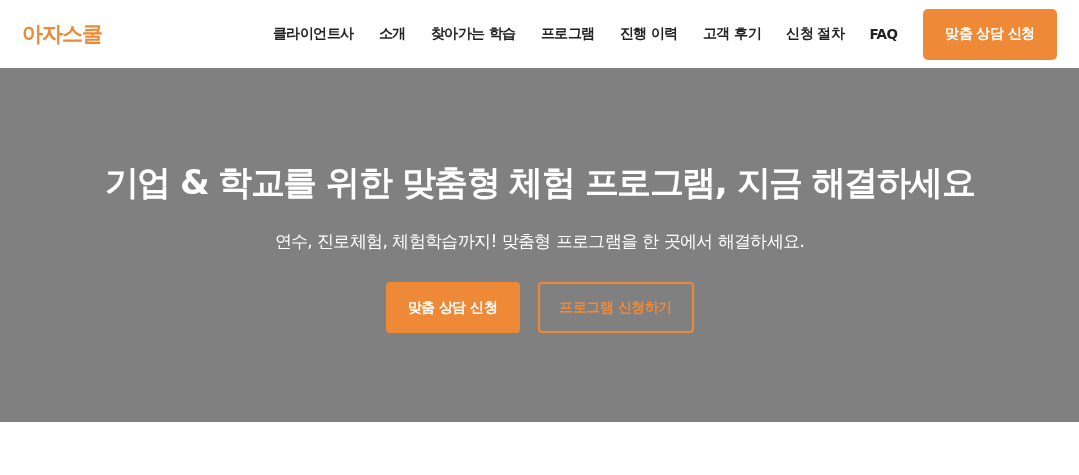  I want to click on nav-link: 신청 절차, so click(815, 34).